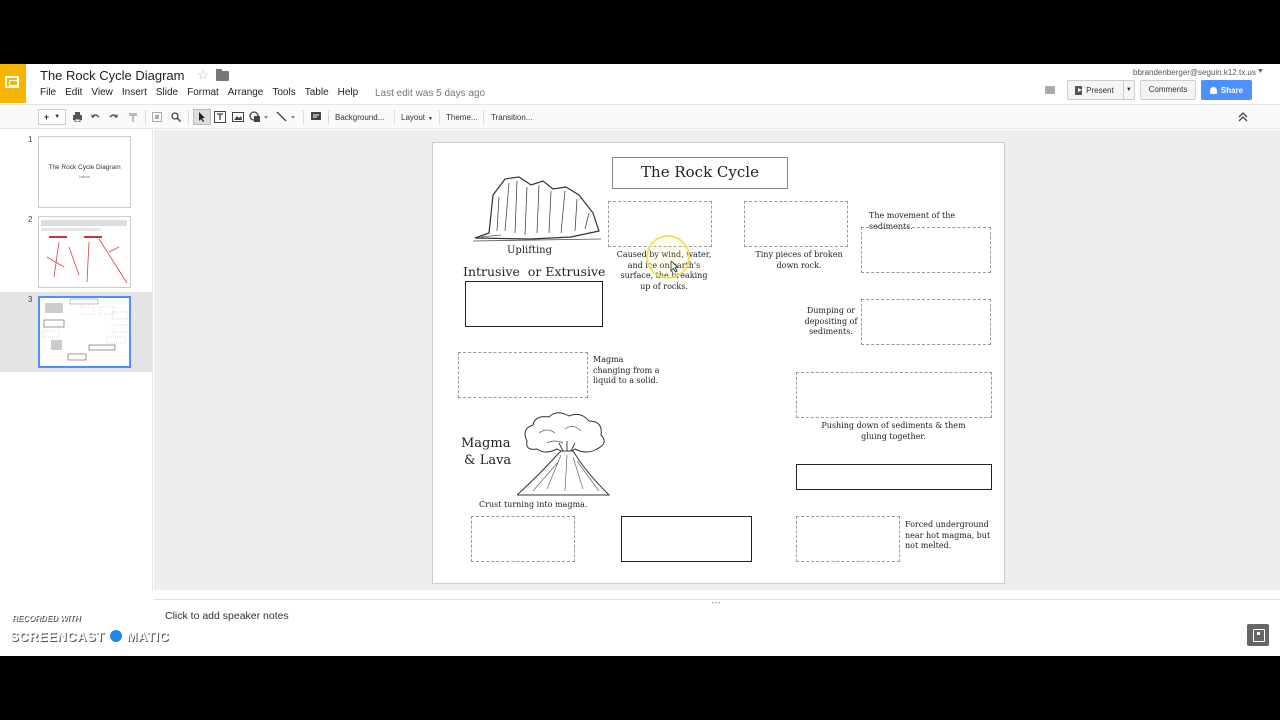 This screenshot has height=720, width=1280. Describe the element at coordinates (1258, 635) in the screenshot. I see `explore-icon` at that location.